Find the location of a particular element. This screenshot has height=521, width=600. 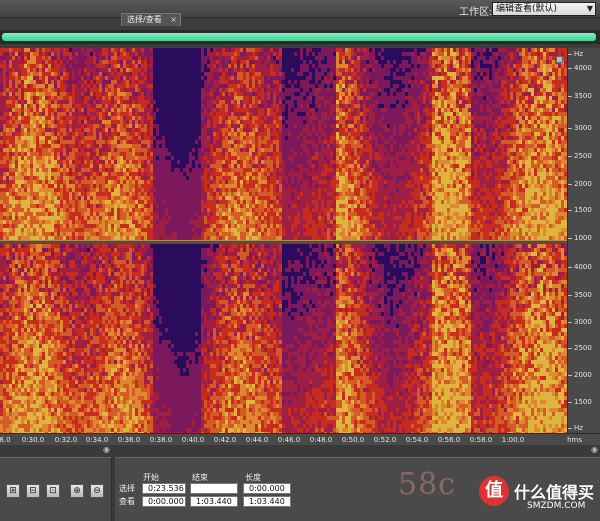

workspace-label: 工作区: is located at coordinates (476, 12).